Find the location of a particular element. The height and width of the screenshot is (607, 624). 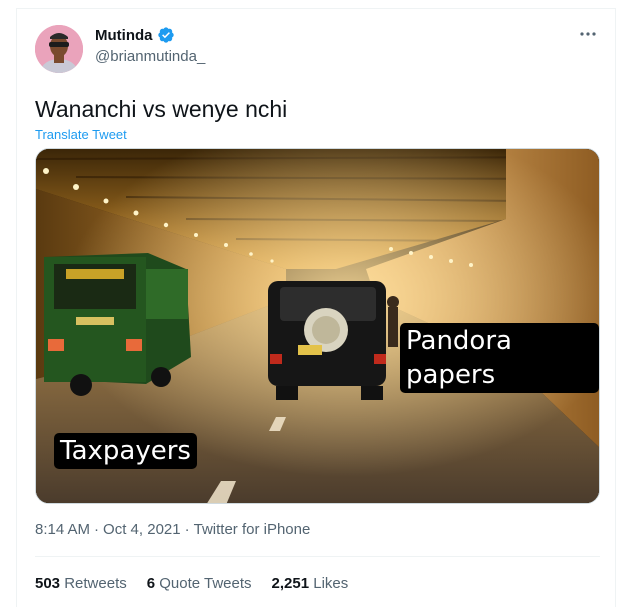

tweet-date: Oct 4, 2021 is located at coordinates (142, 529).